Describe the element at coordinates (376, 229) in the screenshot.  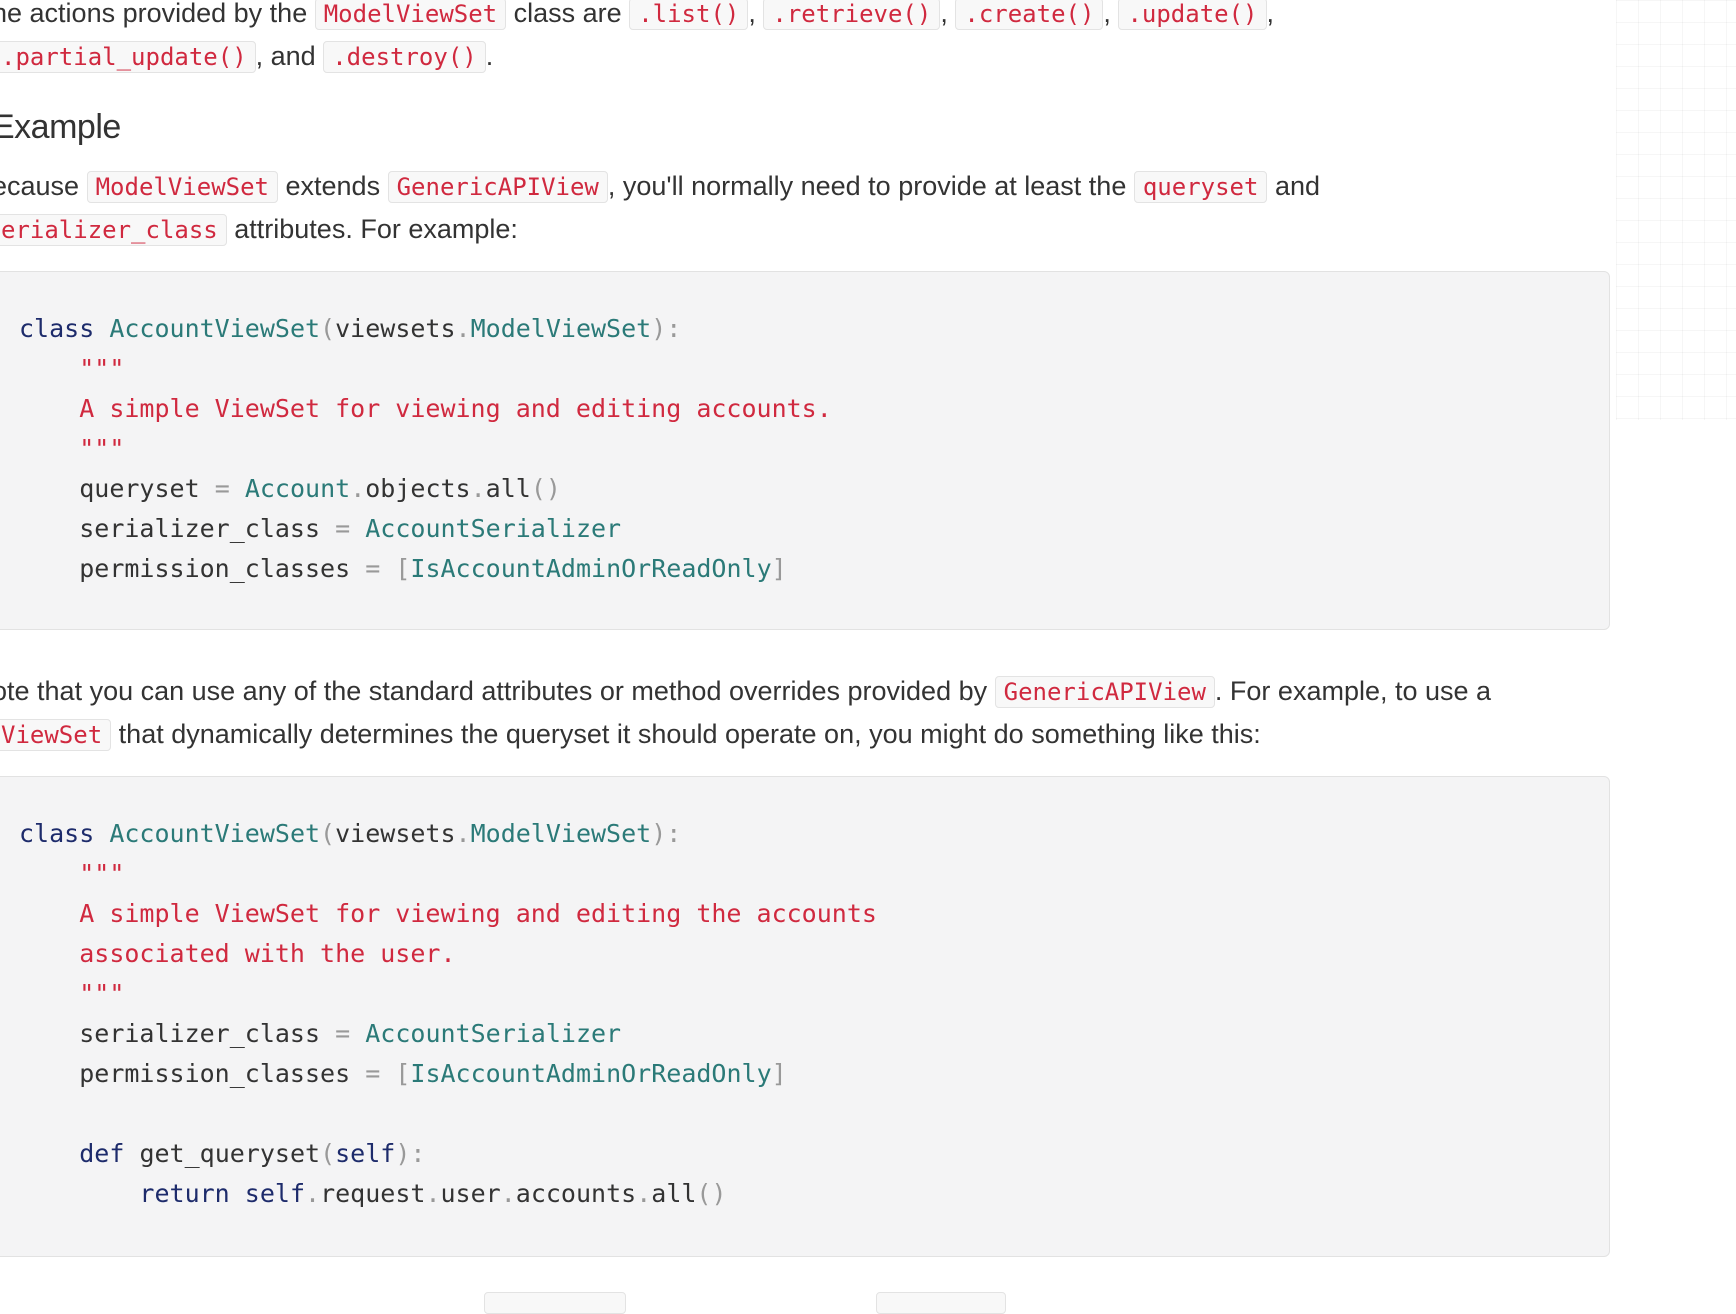
I see `text: attributes. For example:` at that location.